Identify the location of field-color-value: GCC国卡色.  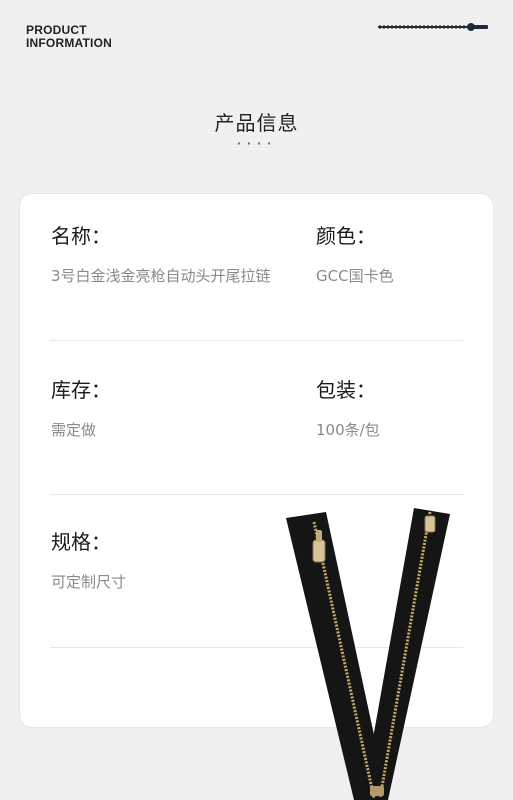
(355, 276).